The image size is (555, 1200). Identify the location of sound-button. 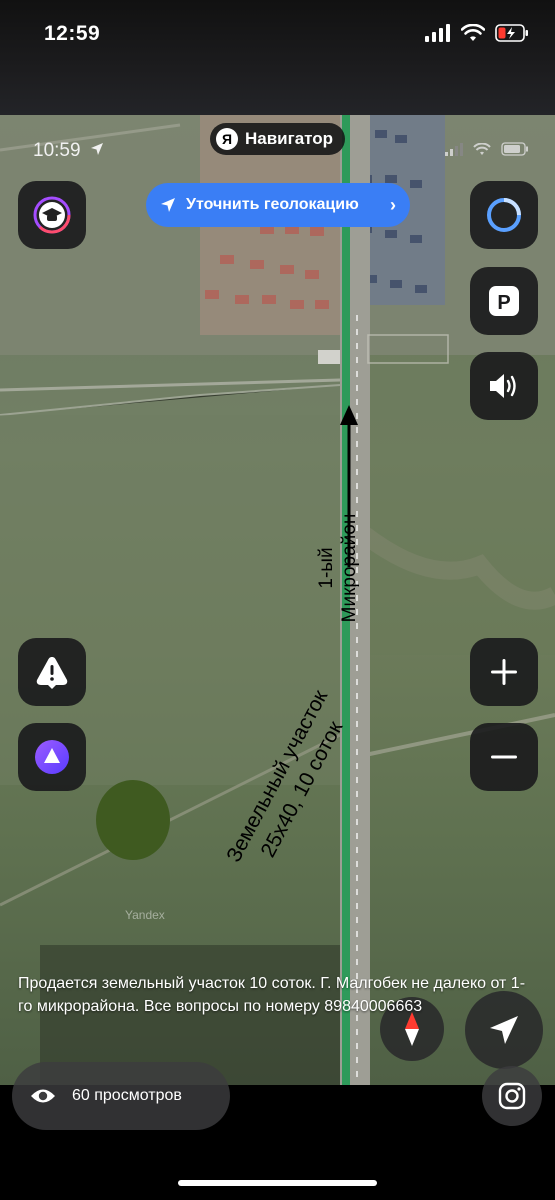
(504, 386).